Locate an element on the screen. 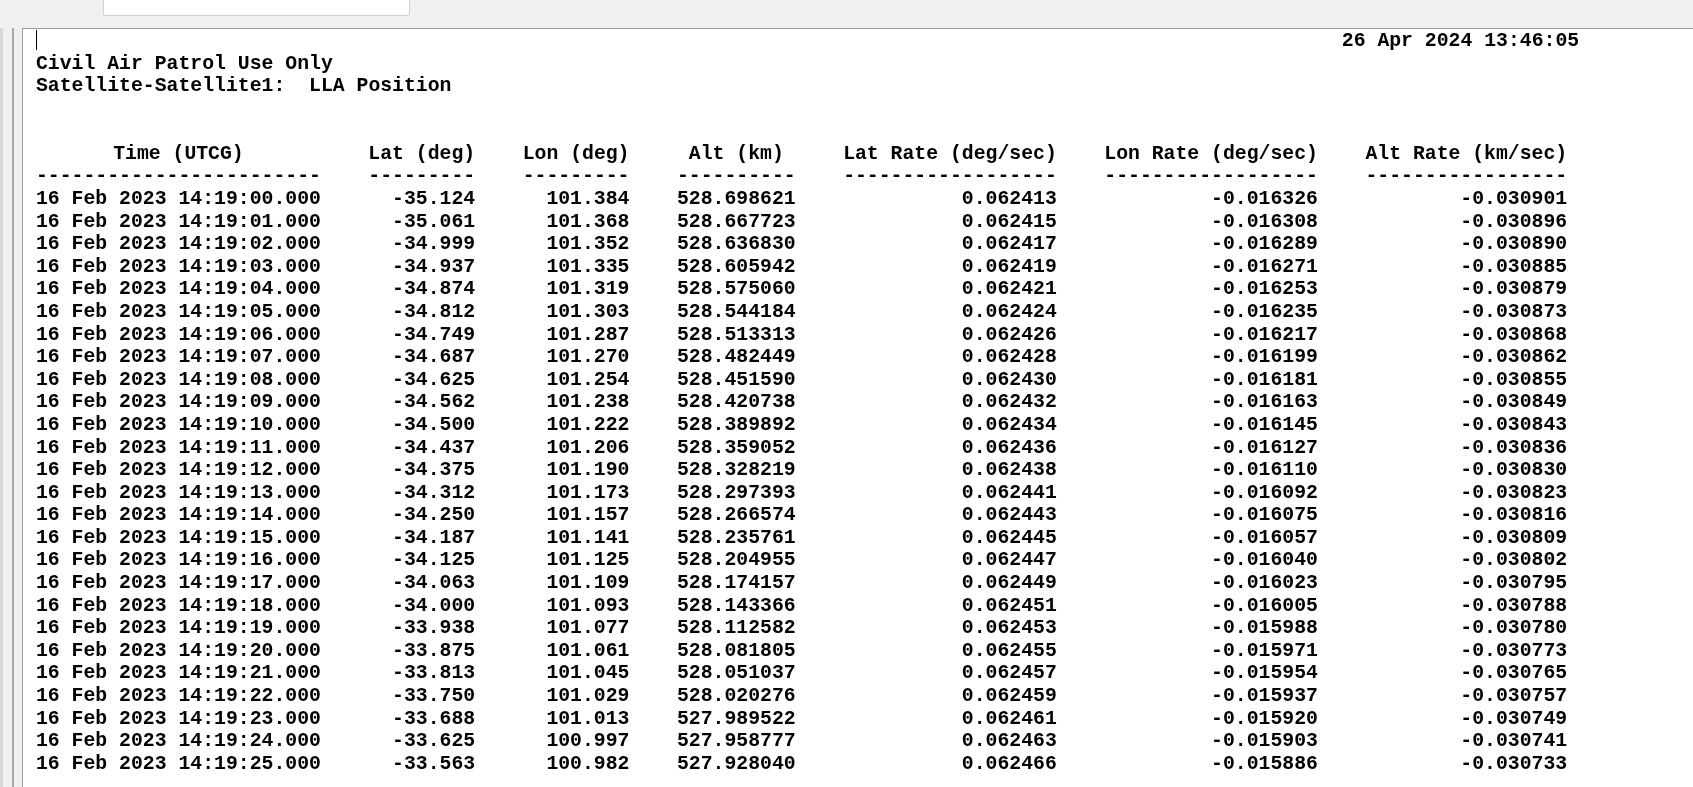 This screenshot has width=1693, height=787. table-cell-text: -34.625 is located at coordinates (433, 380).